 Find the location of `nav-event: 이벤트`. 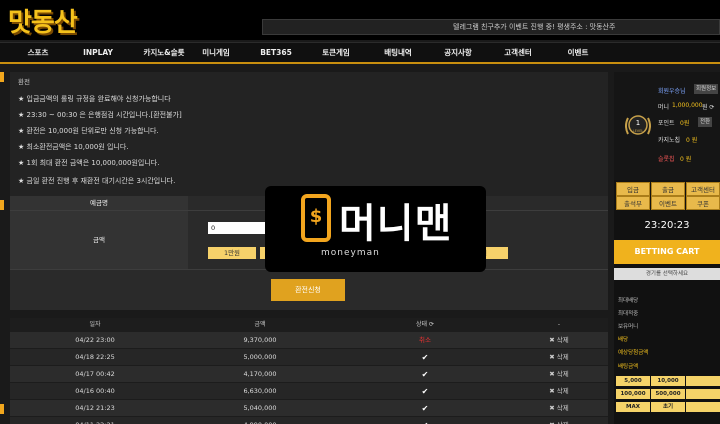

nav-event: 이벤트 is located at coordinates (578, 53).